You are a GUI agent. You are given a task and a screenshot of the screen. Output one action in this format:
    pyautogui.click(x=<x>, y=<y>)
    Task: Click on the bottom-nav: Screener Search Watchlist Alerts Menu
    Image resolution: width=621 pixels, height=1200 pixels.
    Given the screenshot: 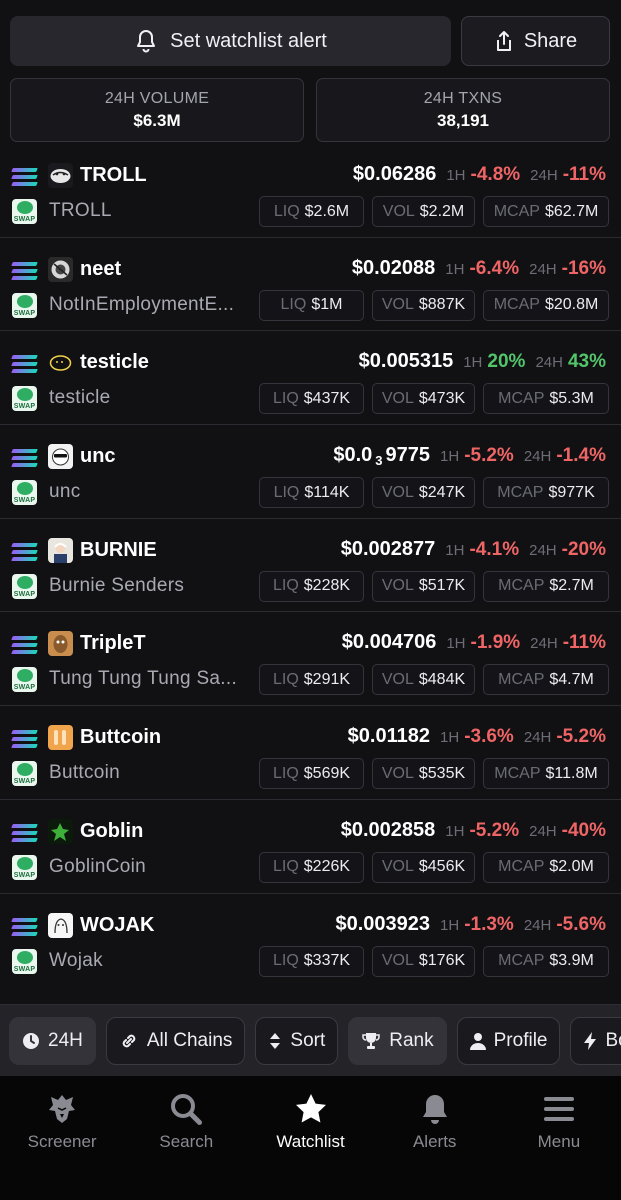 What is the action you would take?
    pyautogui.click(x=310, y=1138)
    